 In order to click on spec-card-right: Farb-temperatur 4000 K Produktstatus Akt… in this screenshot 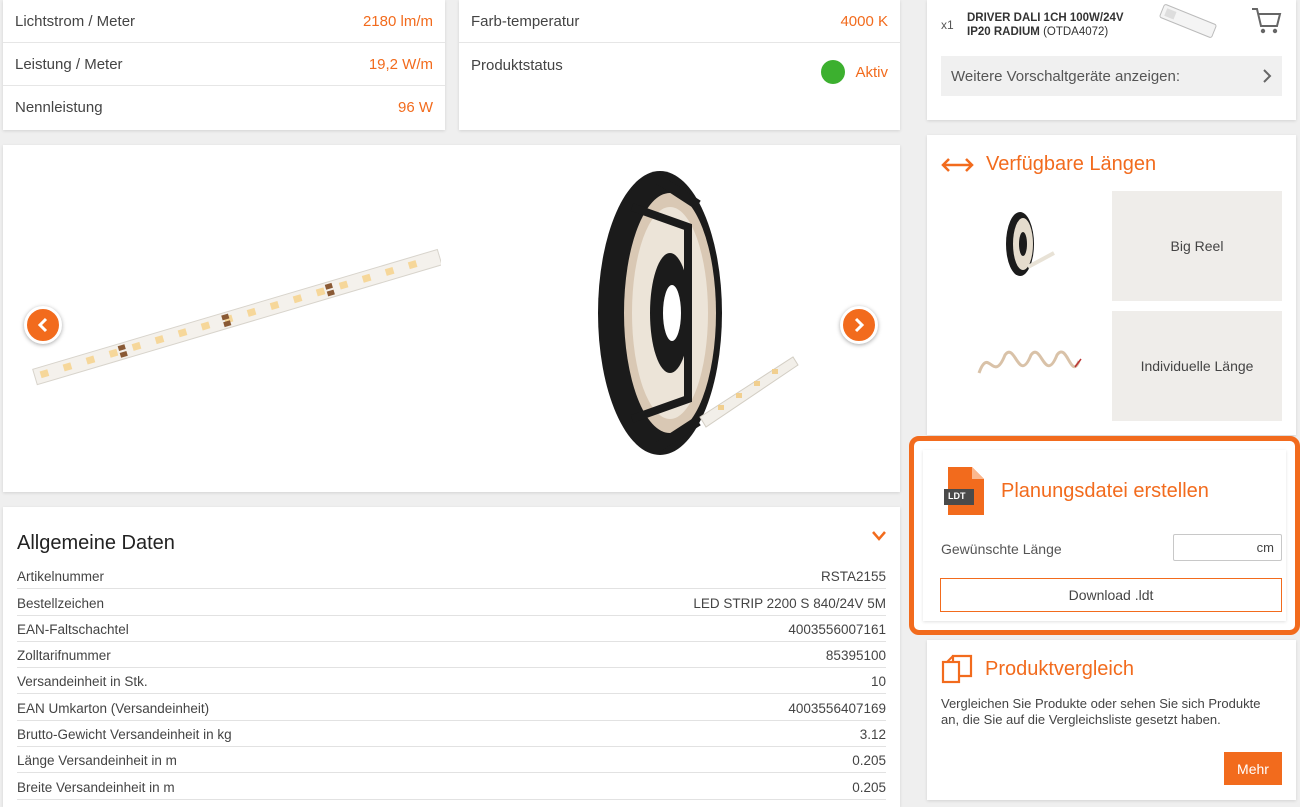, I will do `click(679, 65)`.